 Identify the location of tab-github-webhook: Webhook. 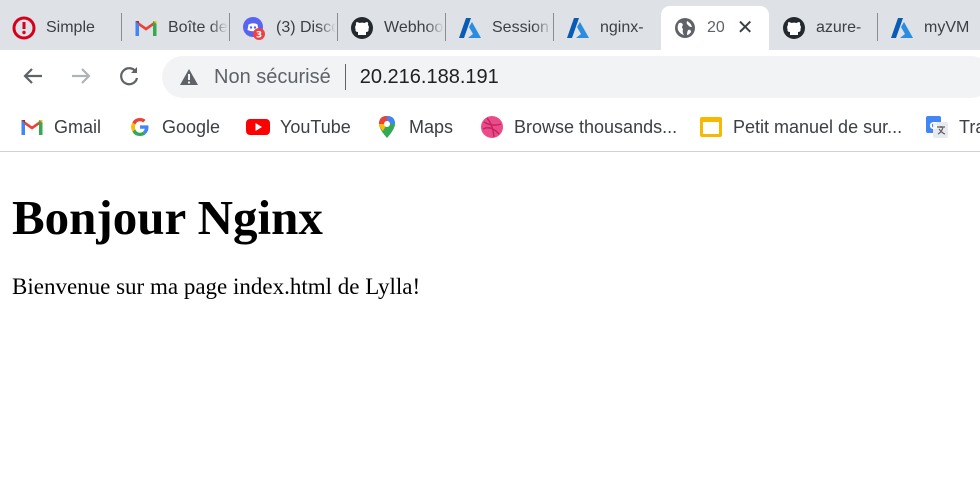
(391, 28).